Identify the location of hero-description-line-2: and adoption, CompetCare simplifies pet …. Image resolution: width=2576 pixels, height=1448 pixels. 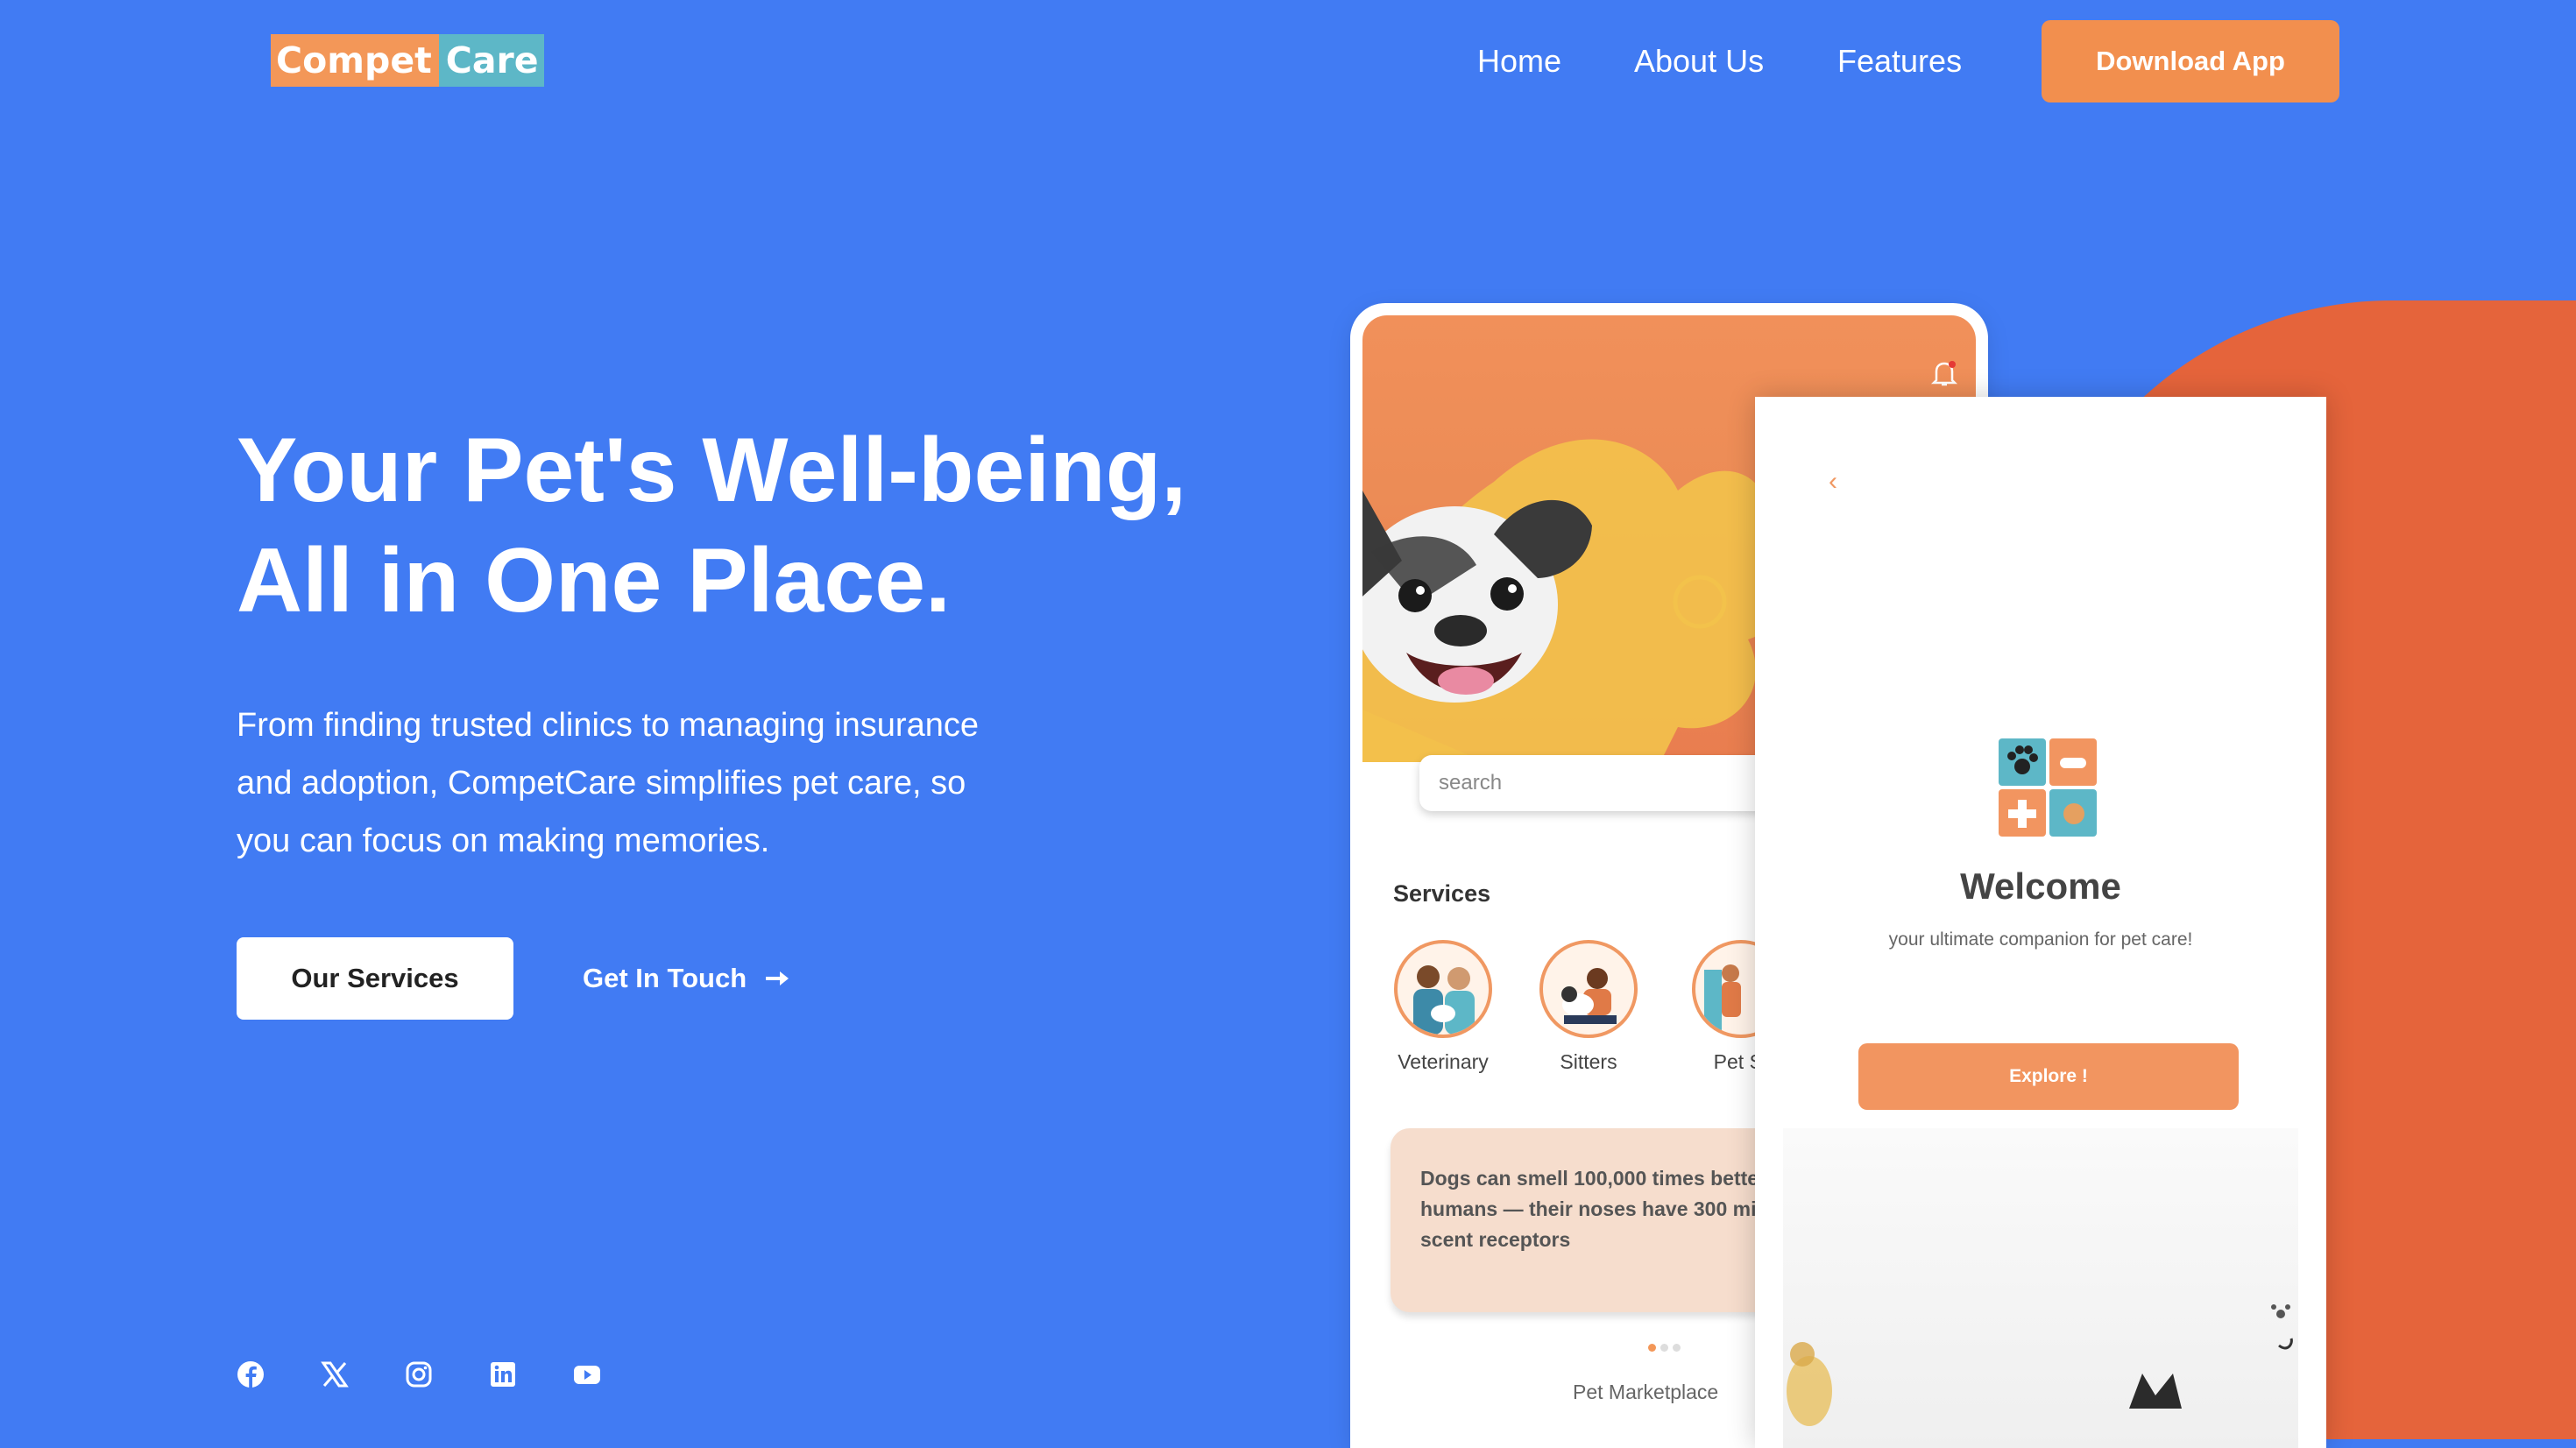
(601, 783).